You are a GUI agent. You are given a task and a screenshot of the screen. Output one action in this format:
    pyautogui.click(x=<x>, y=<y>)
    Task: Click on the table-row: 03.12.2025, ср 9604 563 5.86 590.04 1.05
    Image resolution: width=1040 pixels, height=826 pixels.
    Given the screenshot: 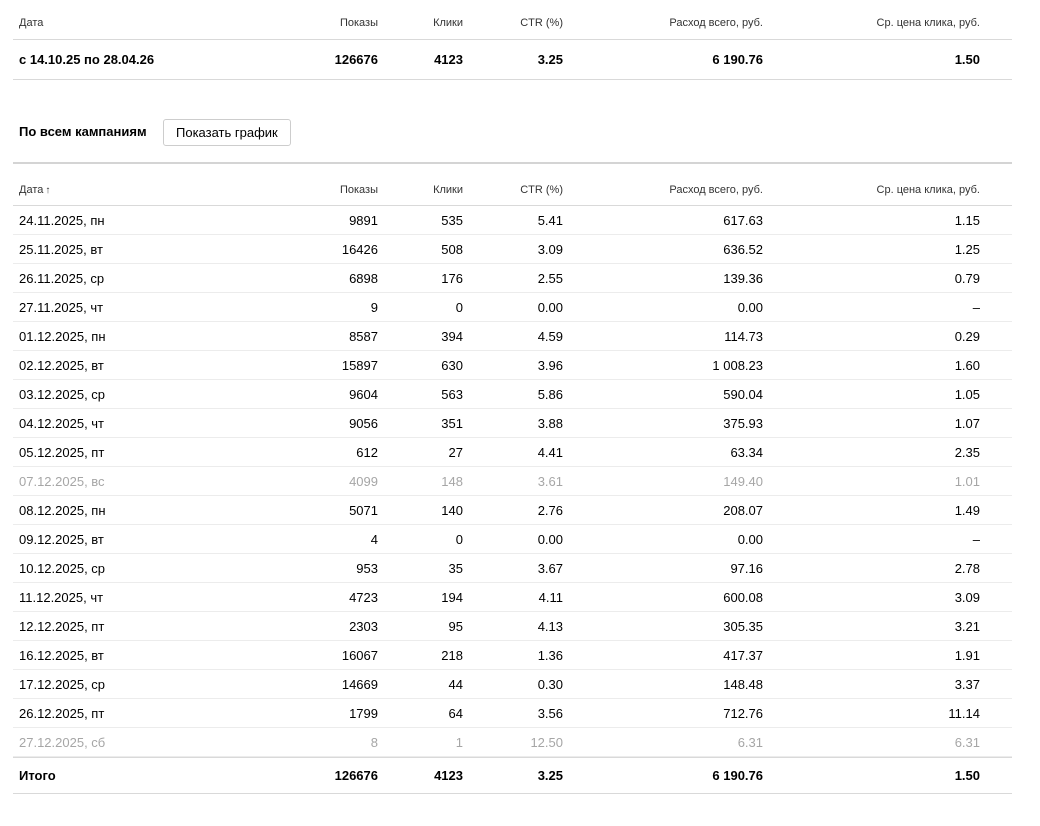 What is the action you would take?
    pyautogui.click(x=512, y=394)
    